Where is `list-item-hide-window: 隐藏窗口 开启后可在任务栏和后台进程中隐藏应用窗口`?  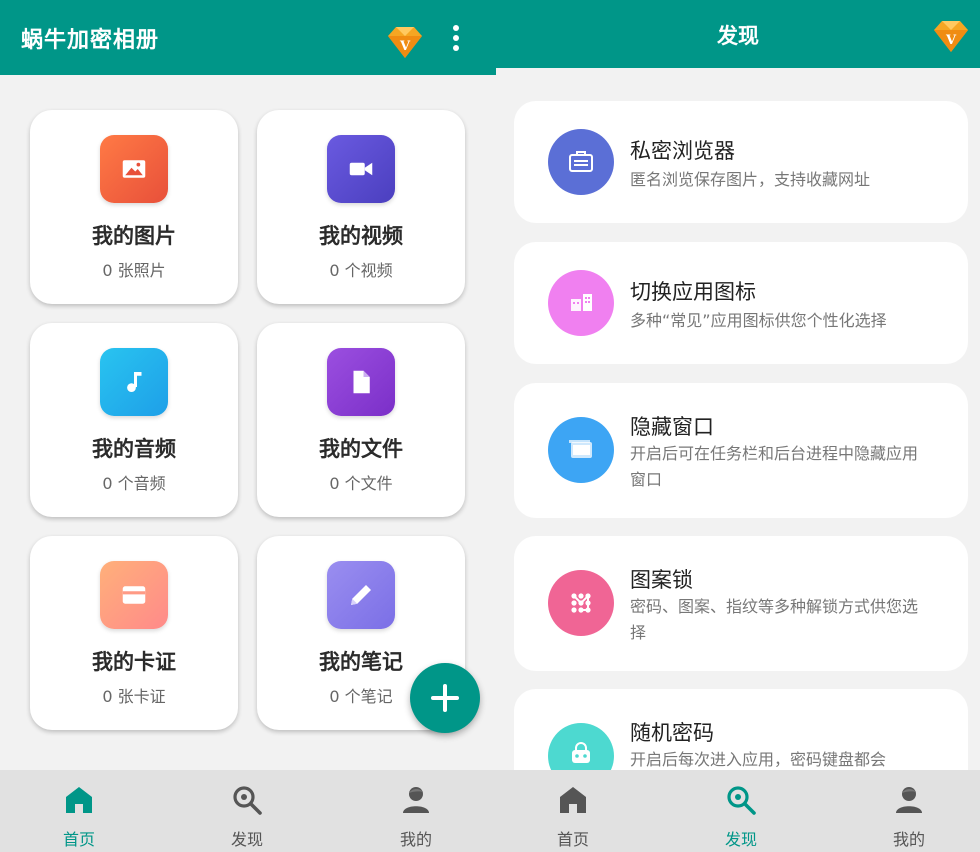 list-item-hide-window: 隐藏窗口 开启后可在任务栏和后台进程中隐藏应用窗口 is located at coordinates (741, 450).